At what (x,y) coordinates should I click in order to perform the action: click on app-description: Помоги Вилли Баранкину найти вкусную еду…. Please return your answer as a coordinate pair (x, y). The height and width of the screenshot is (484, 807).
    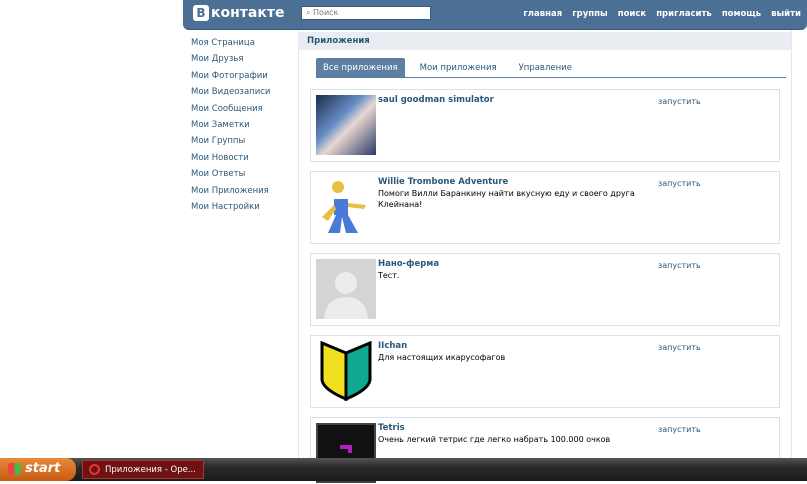
    Looking at the image, I should click on (506, 199).